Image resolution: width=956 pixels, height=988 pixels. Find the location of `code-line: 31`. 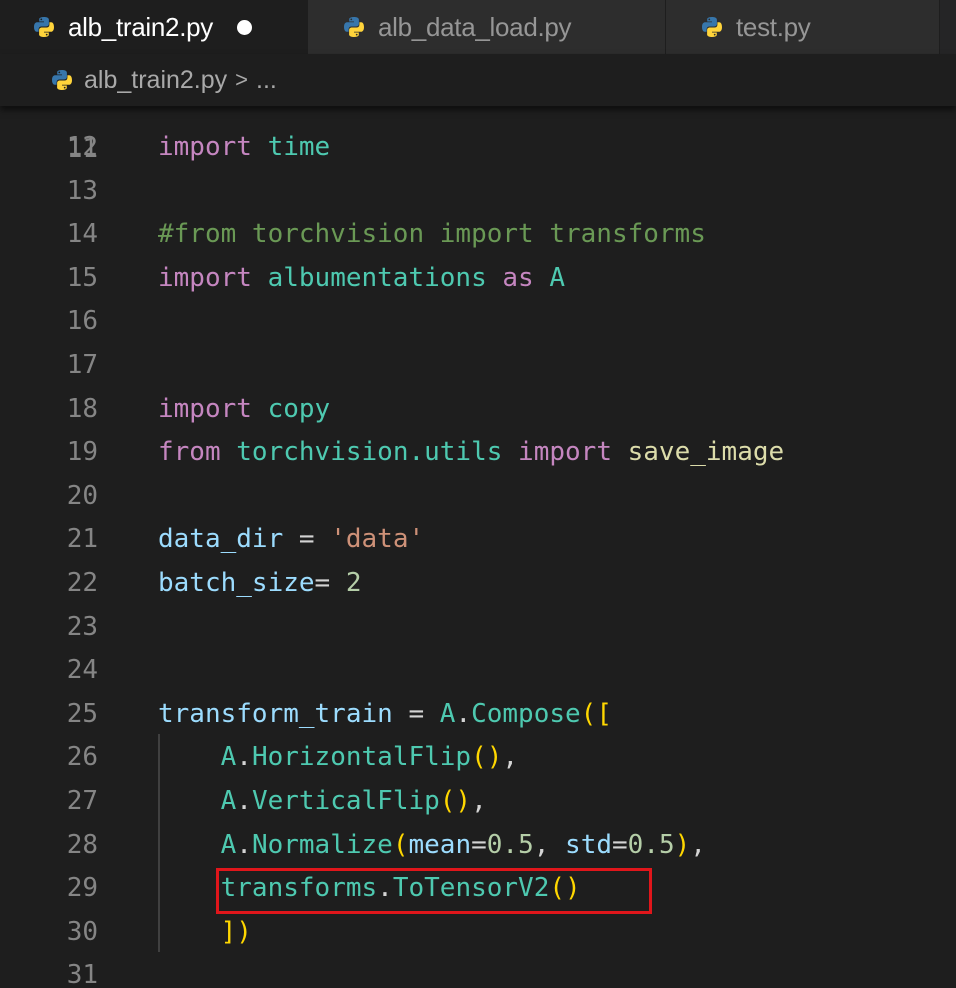

code-line: 31 is located at coordinates (478, 971).